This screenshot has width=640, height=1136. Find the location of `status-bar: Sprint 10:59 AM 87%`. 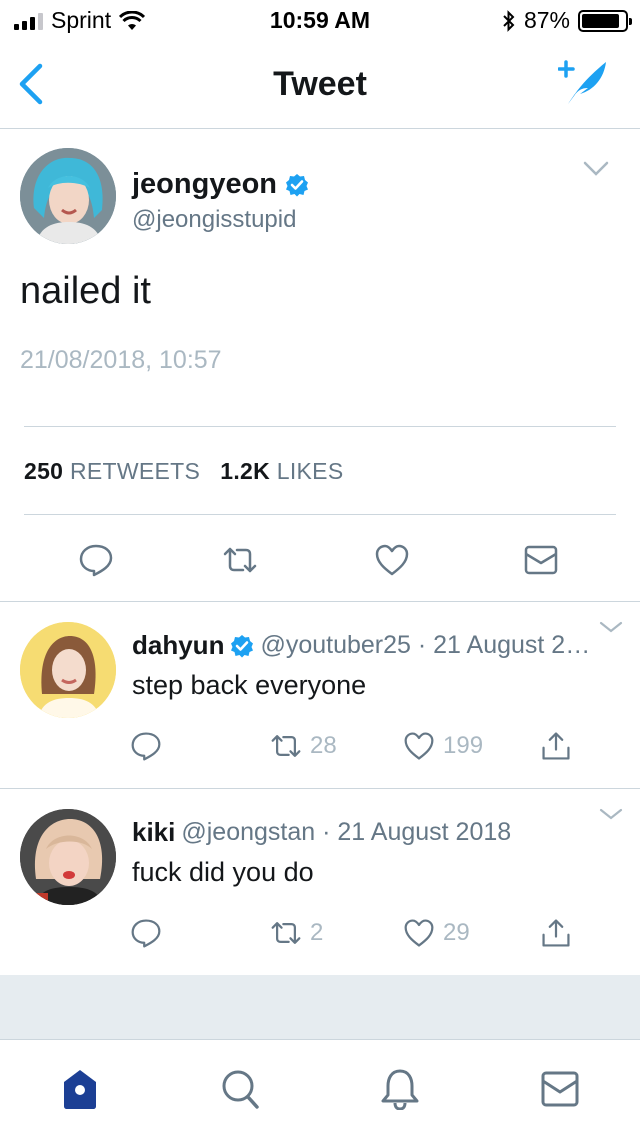

status-bar: Sprint 10:59 AM 87% is located at coordinates (320, 20).